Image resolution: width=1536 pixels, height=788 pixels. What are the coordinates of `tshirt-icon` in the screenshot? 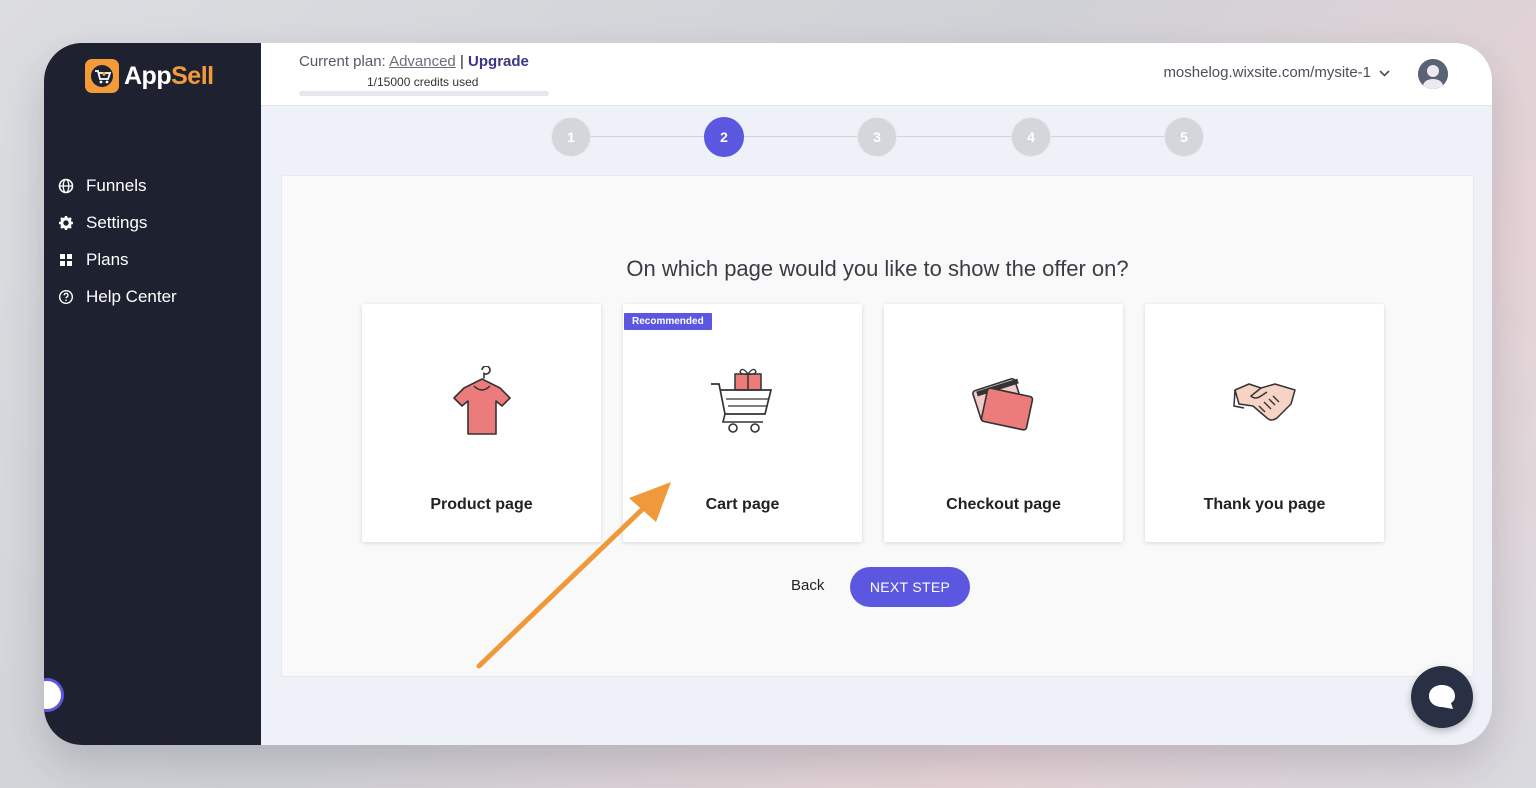 It's located at (482, 401).